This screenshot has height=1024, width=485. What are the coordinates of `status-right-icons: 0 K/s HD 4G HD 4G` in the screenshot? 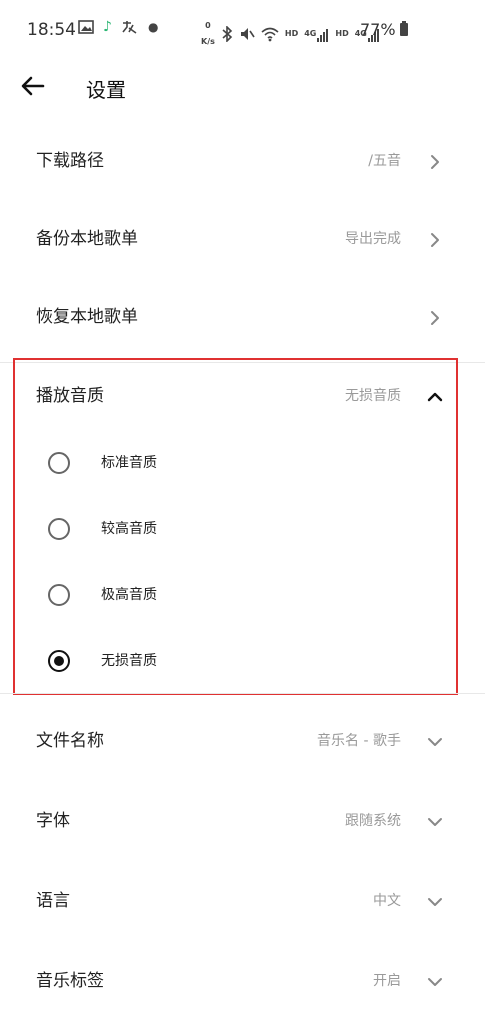 It's located at (290, 34).